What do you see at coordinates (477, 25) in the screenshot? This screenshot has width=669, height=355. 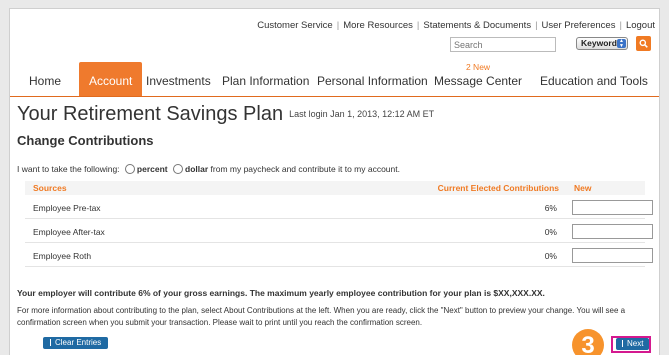 I see `statements-documents-link: Statements & Documents` at bounding box center [477, 25].